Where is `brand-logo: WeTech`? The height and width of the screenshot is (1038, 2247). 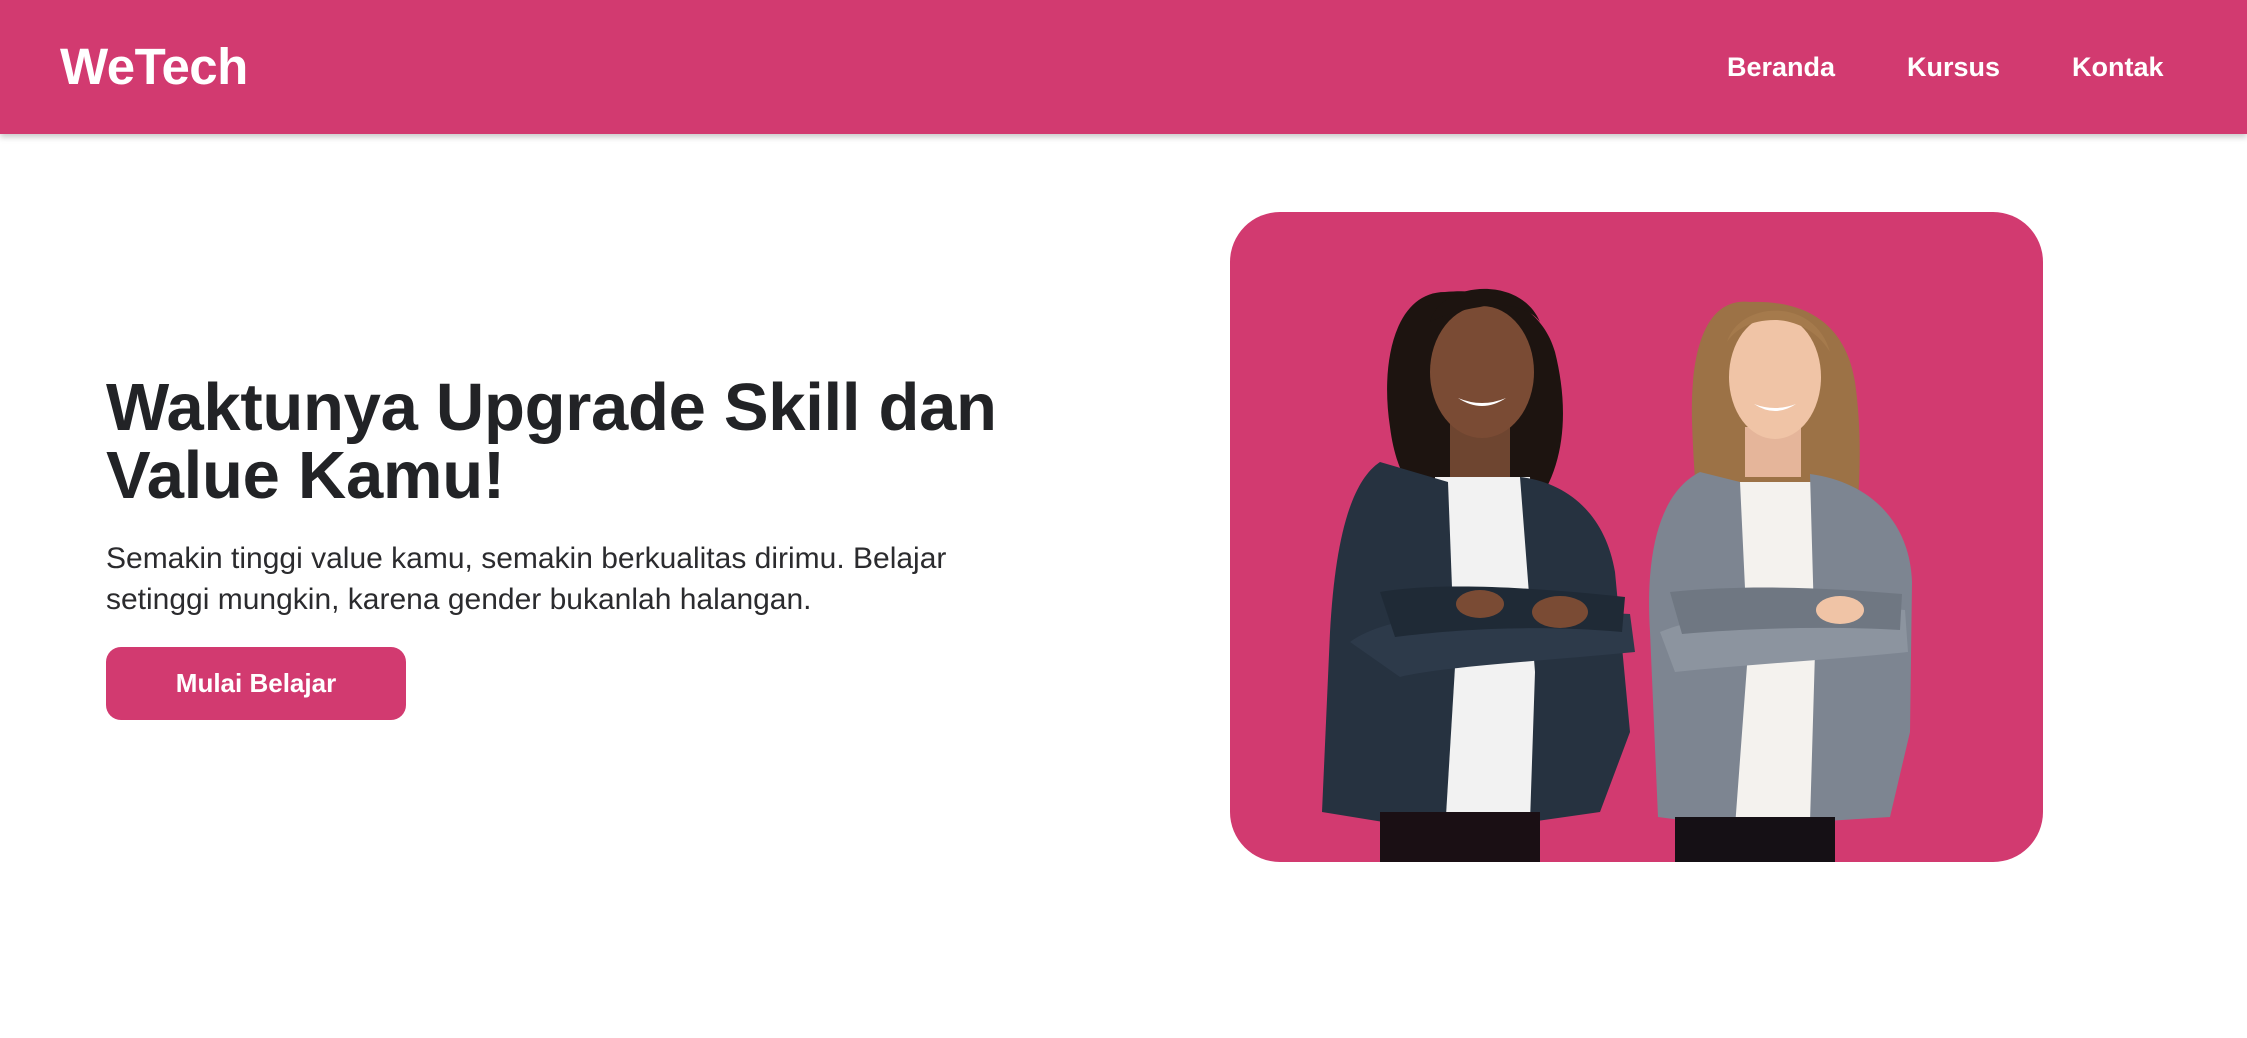
brand-logo: WeTech is located at coordinates (154, 67).